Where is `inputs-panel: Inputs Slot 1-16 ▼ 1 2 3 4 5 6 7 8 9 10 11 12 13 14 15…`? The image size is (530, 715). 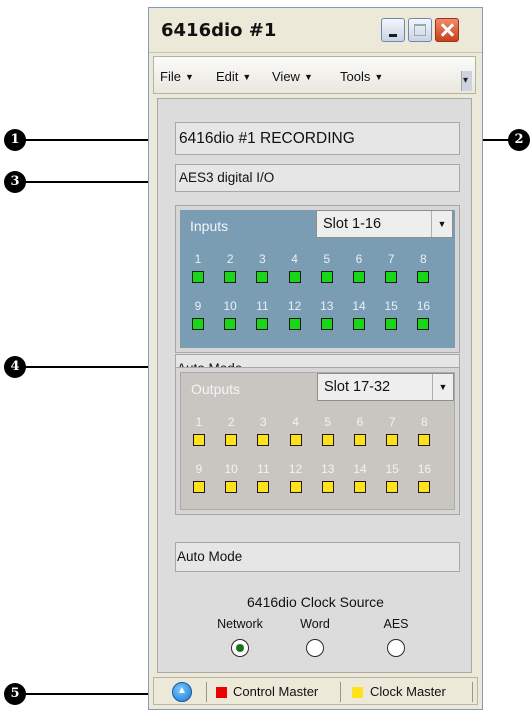
inputs-panel: Inputs Slot 1-16 ▼ 1 2 3 4 5 6 7 8 9 10 11 12 13 14 15… is located at coordinates (317, 279).